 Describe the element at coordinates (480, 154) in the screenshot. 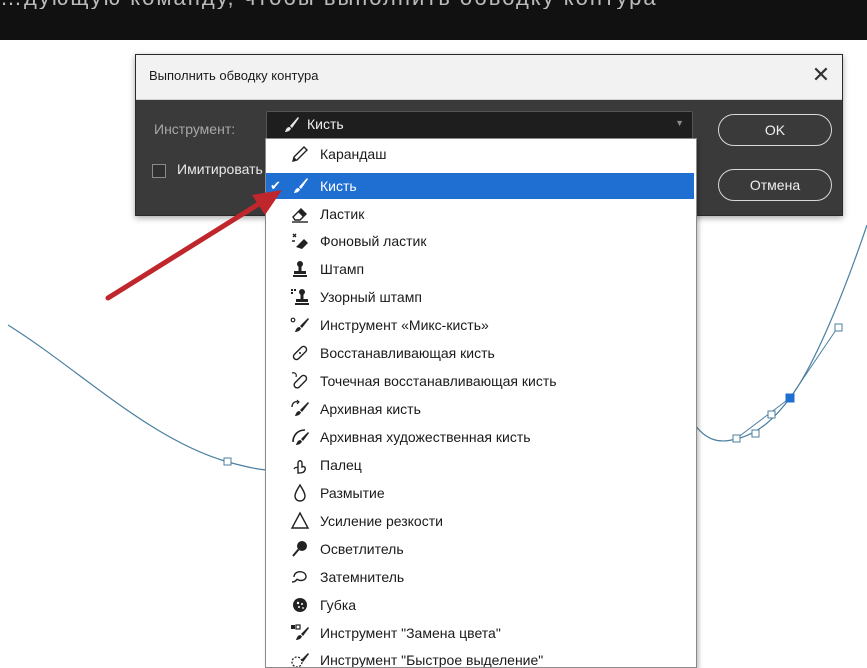

I see `list-item-pencil: Карандаш` at that location.